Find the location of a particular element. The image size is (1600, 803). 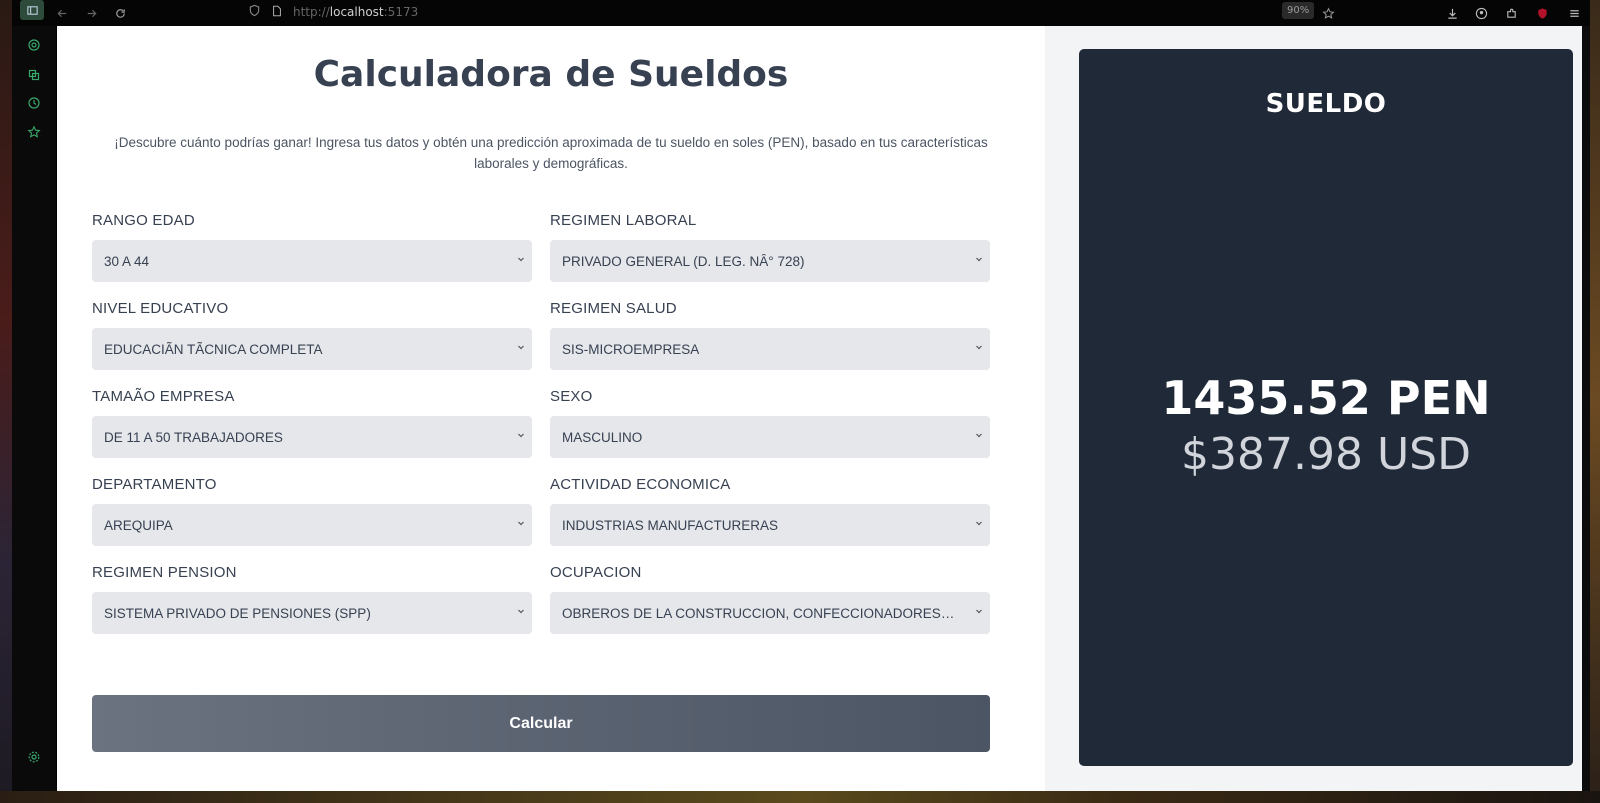

select-value: AREQUIPA is located at coordinates (138, 525).